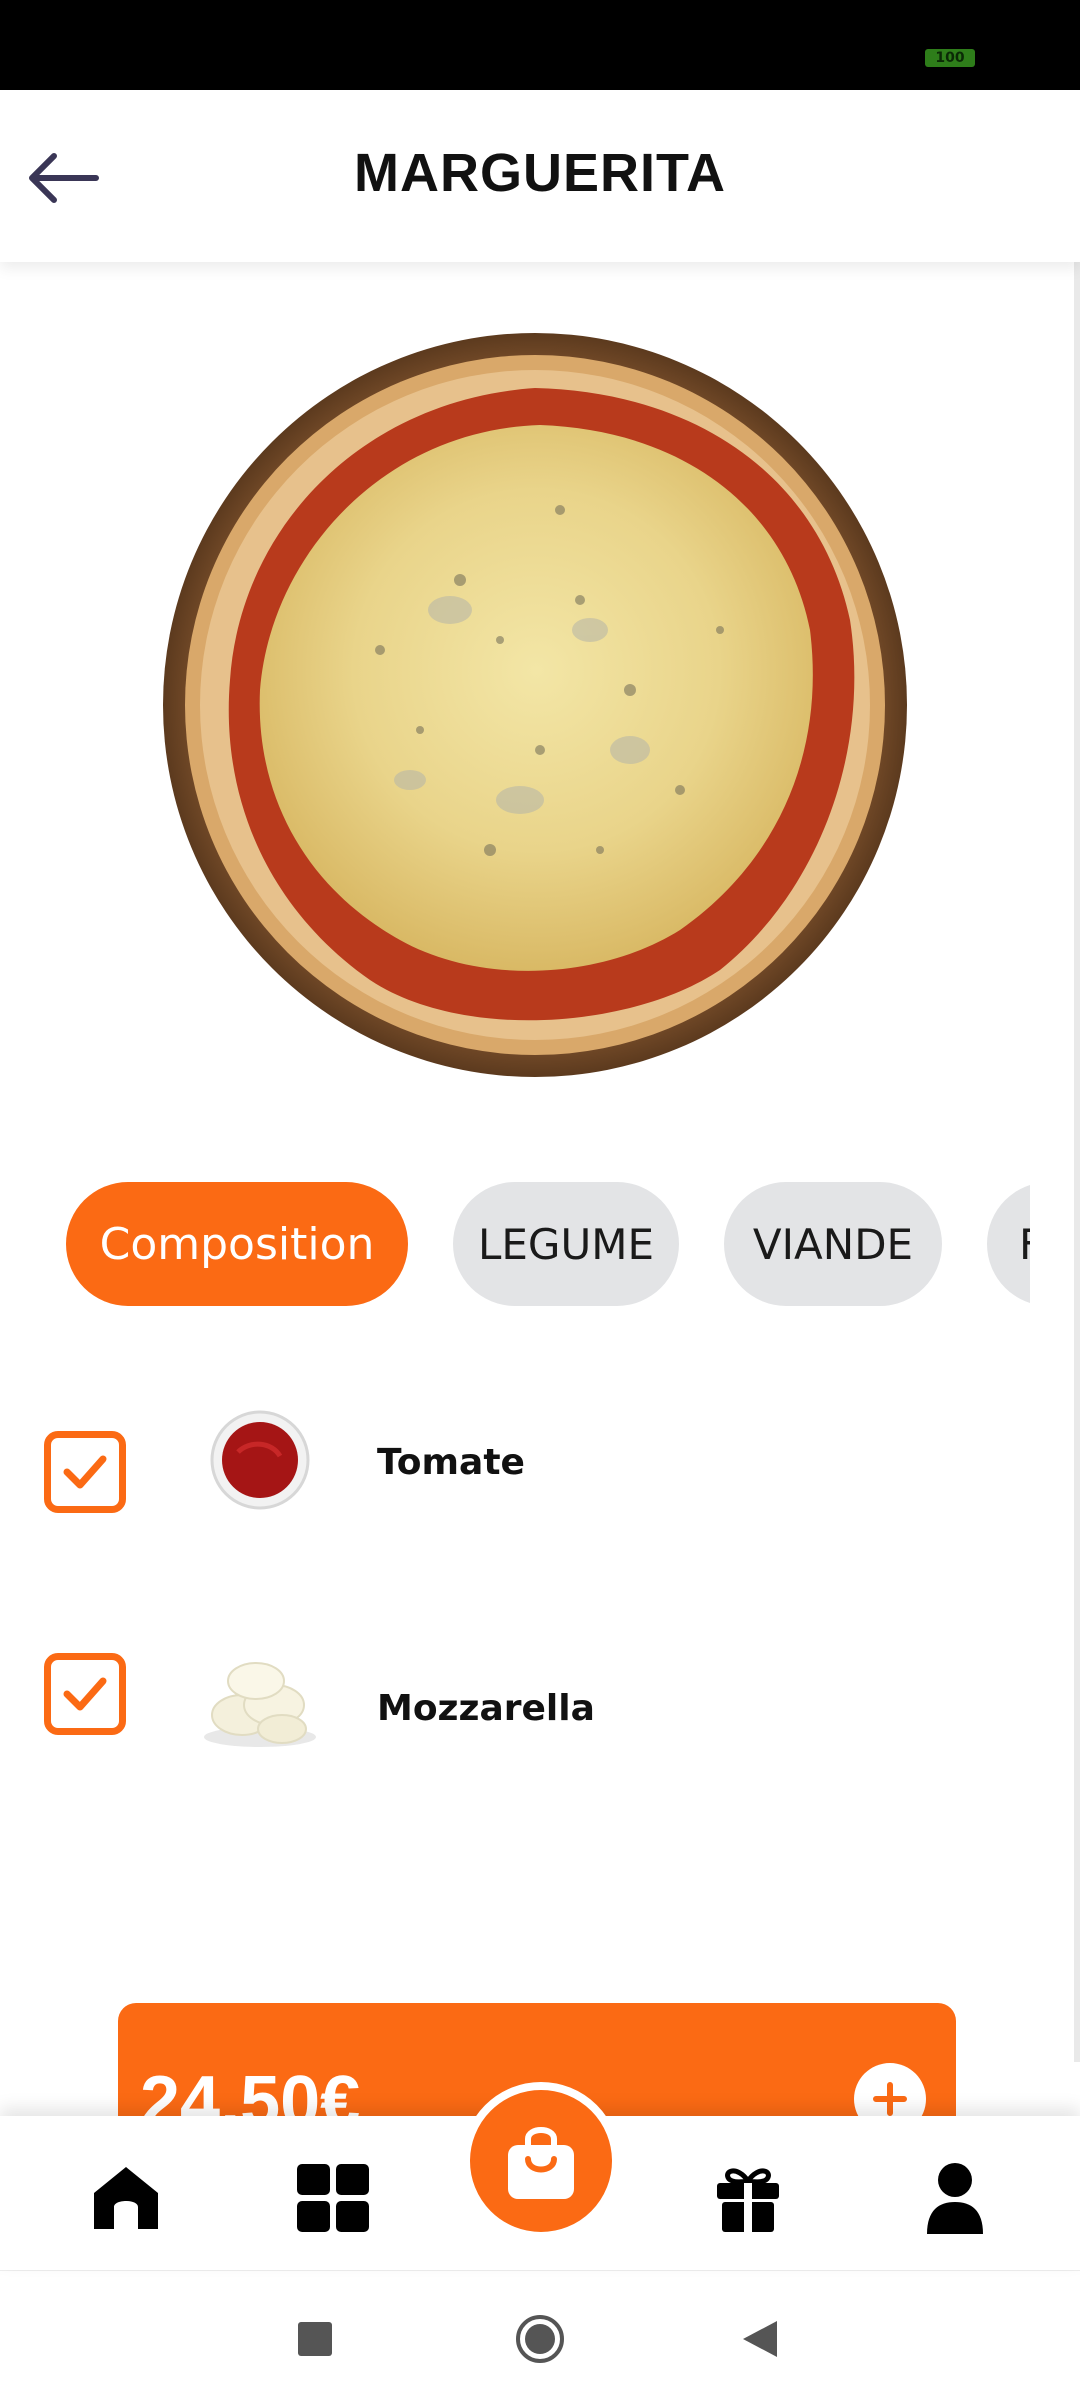 Image resolution: width=1080 pixels, height=2400 pixels. I want to click on ingredient-row: Mozzarella, so click(537, 1700).